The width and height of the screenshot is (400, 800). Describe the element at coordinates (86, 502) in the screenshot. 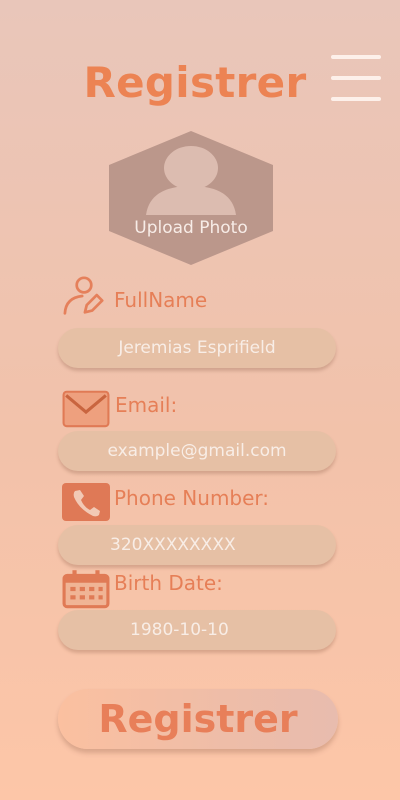

I see `phone-icon` at that location.